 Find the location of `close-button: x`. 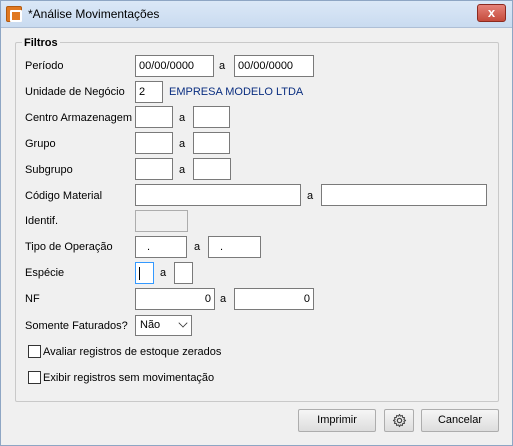

close-button: x is located at coordinates (491, 13).